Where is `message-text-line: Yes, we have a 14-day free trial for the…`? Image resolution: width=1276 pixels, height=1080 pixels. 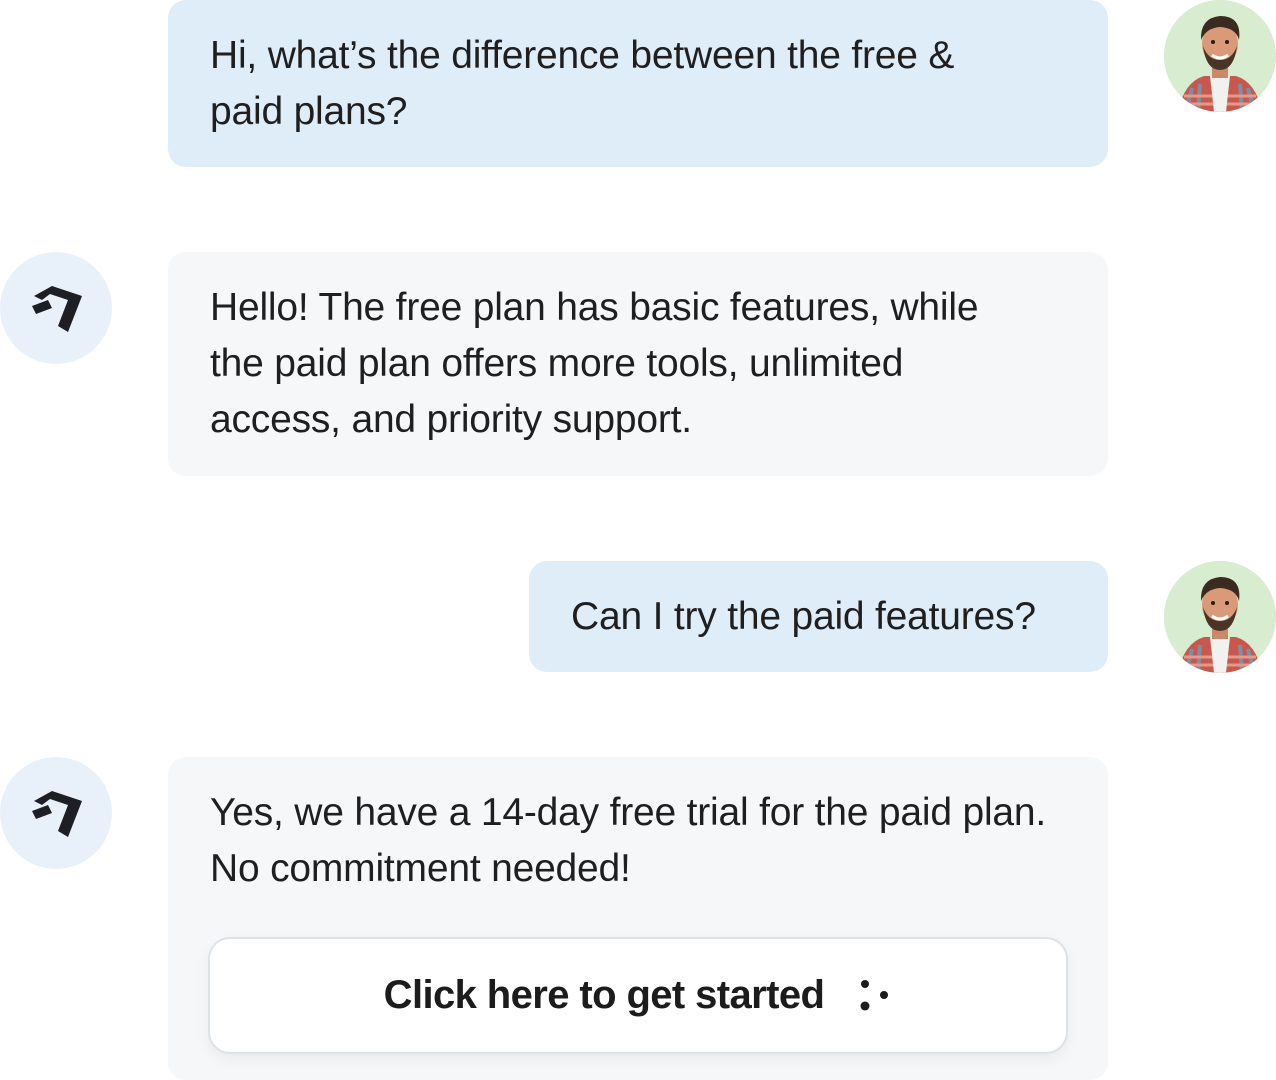 message-text-line: Yes, we have a 14-day free trial for the… is located at coordinates (628, 812).